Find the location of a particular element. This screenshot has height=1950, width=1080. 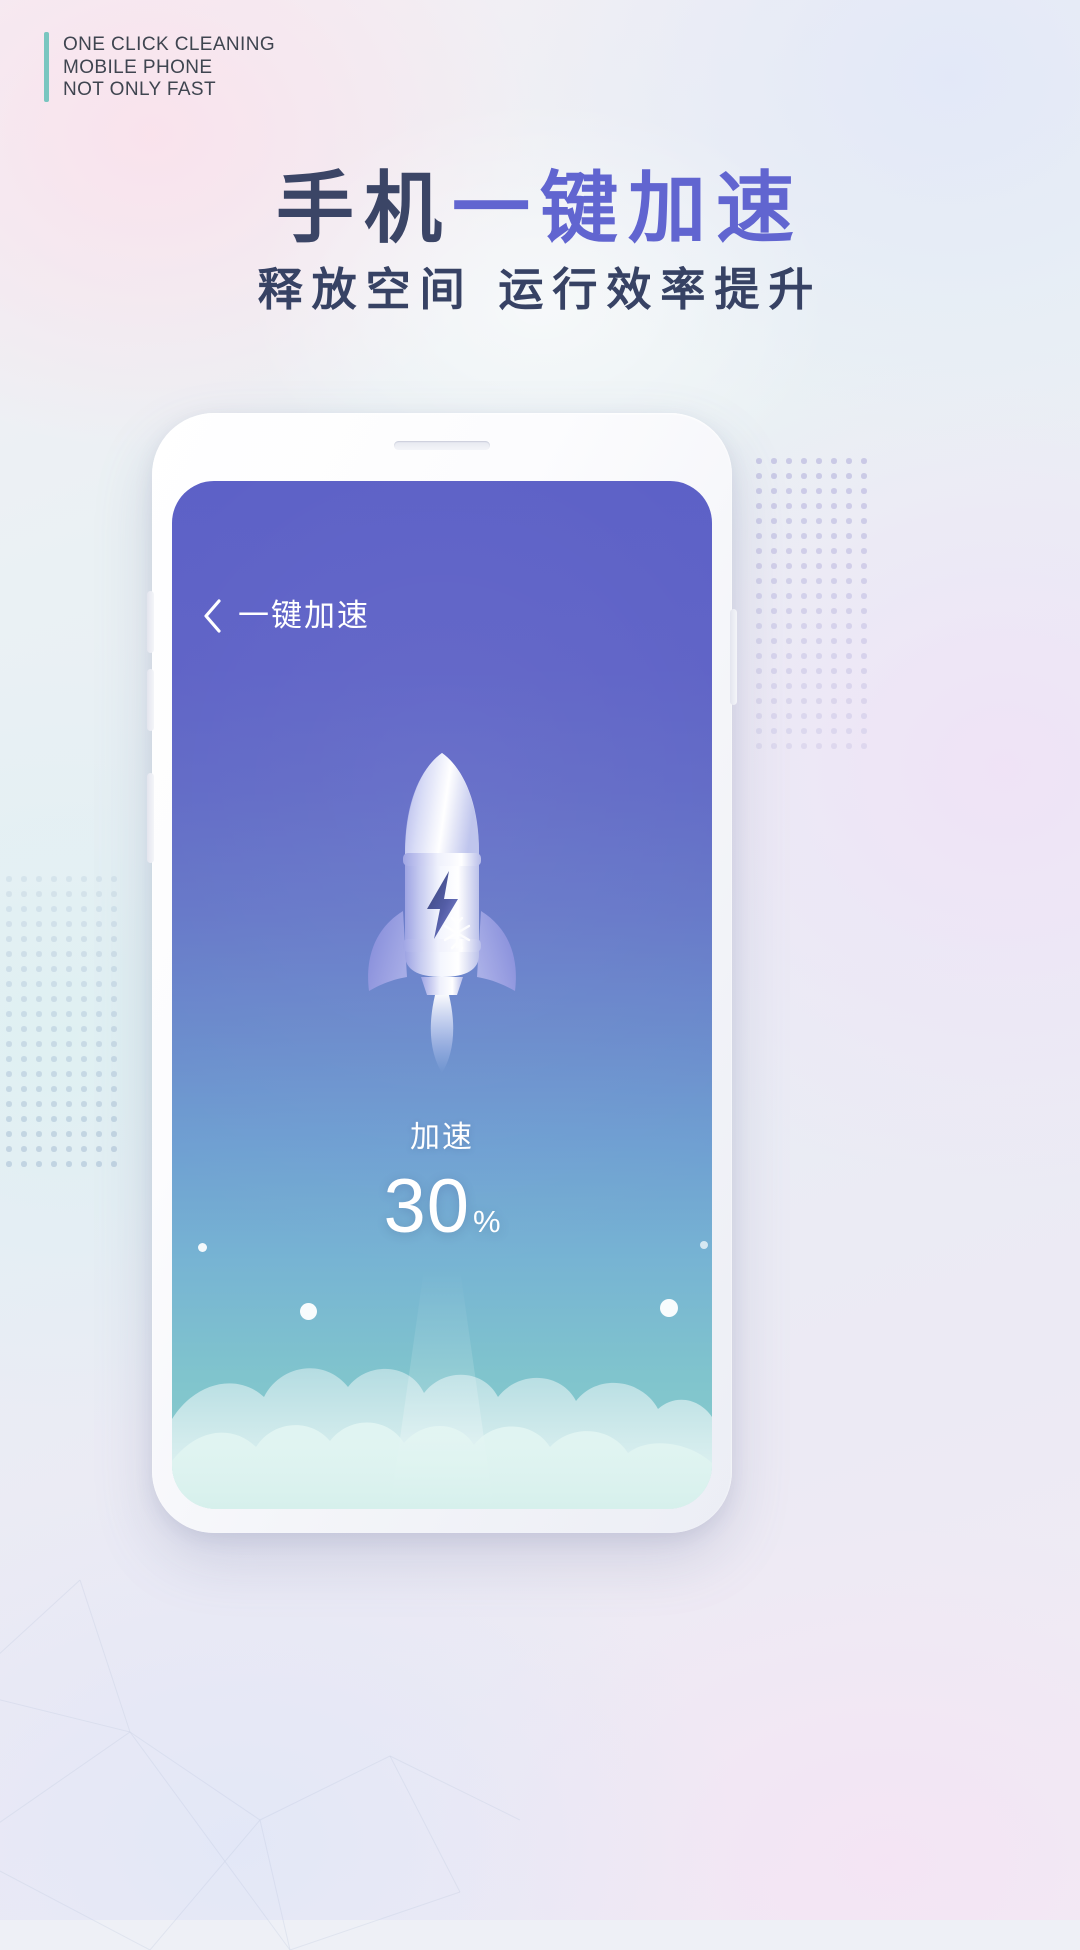

rocket-nose-cone is located at coordinates (442, 804).